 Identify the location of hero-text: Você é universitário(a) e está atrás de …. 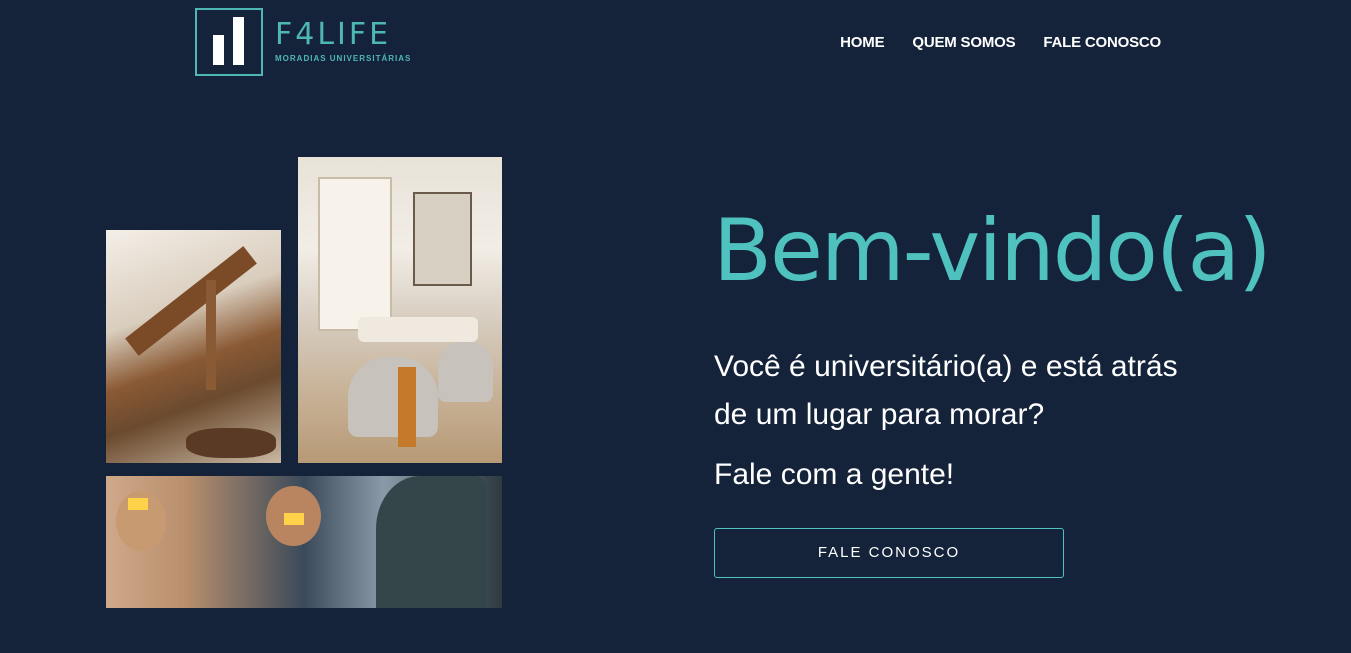
(946, 390).